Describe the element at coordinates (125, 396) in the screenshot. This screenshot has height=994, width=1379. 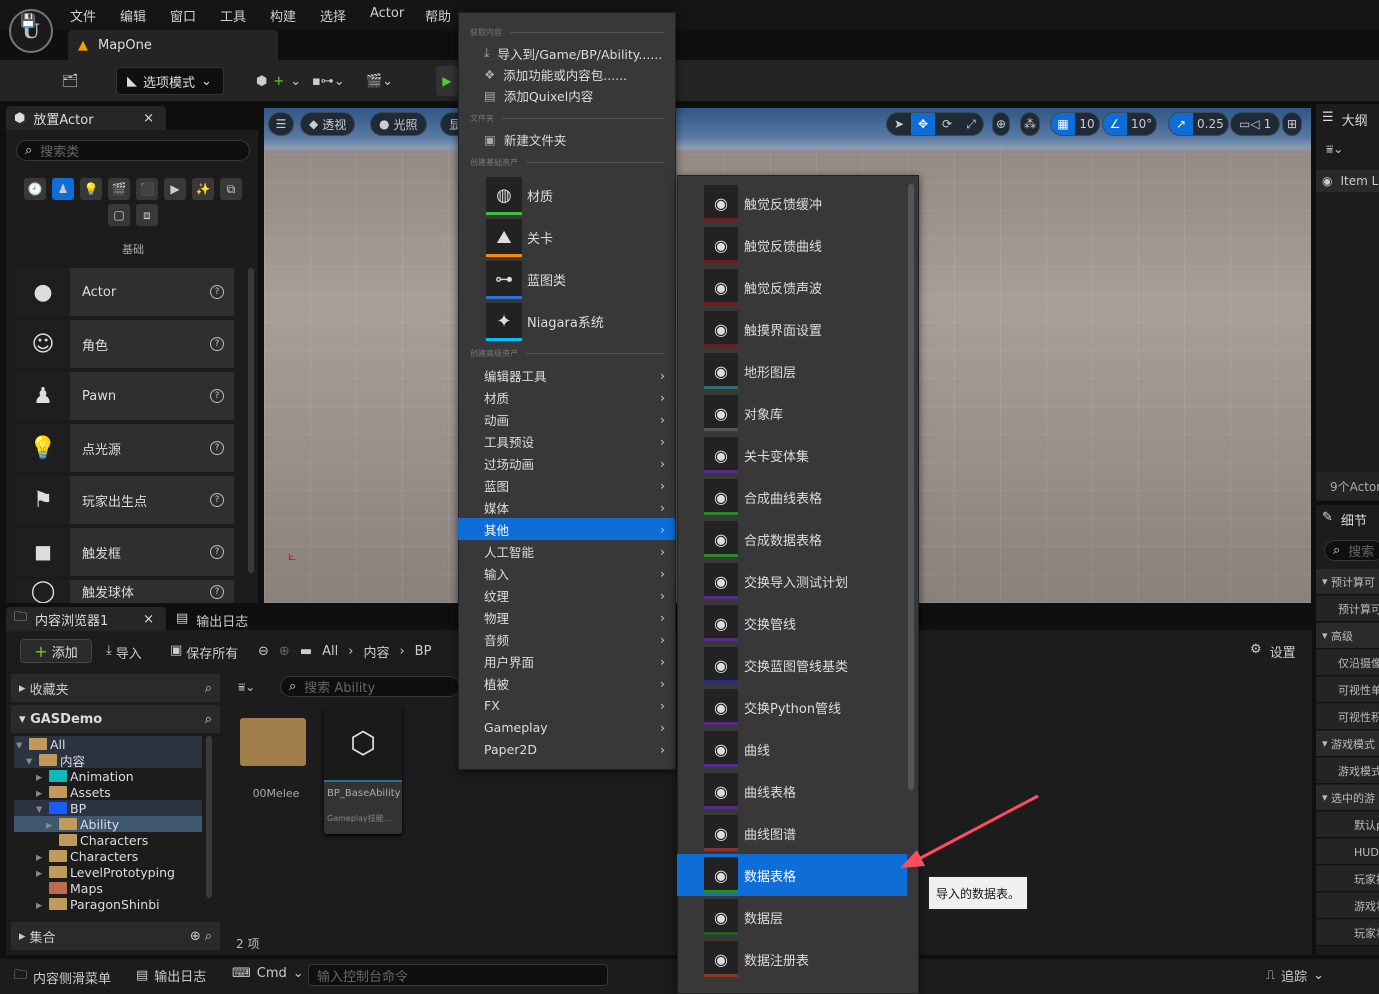
I see `actor-item: ♟ Pawn?` at that location.